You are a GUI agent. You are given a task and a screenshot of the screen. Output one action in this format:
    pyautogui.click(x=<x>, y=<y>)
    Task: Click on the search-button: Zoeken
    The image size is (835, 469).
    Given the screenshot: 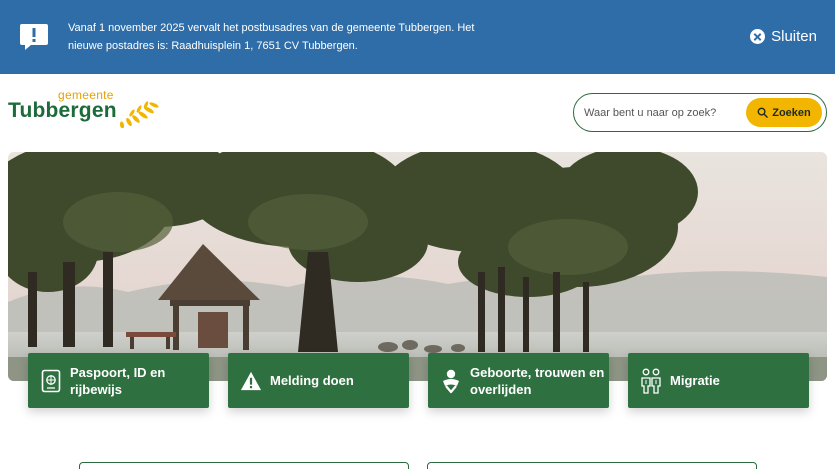 What is the action you would take?
    pyautogui.click(x=784, y=112)
    